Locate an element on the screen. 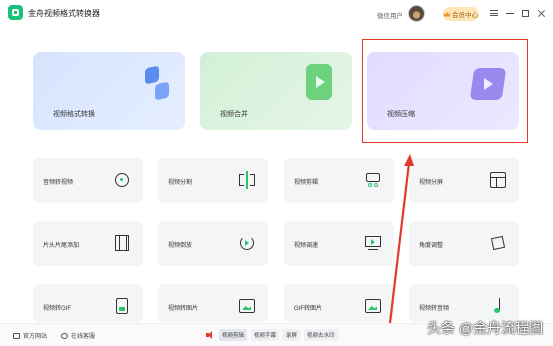 Image resolution: width=553 pixels, height=346 pixels. maximize-icon is located at coordinates (525, 13).